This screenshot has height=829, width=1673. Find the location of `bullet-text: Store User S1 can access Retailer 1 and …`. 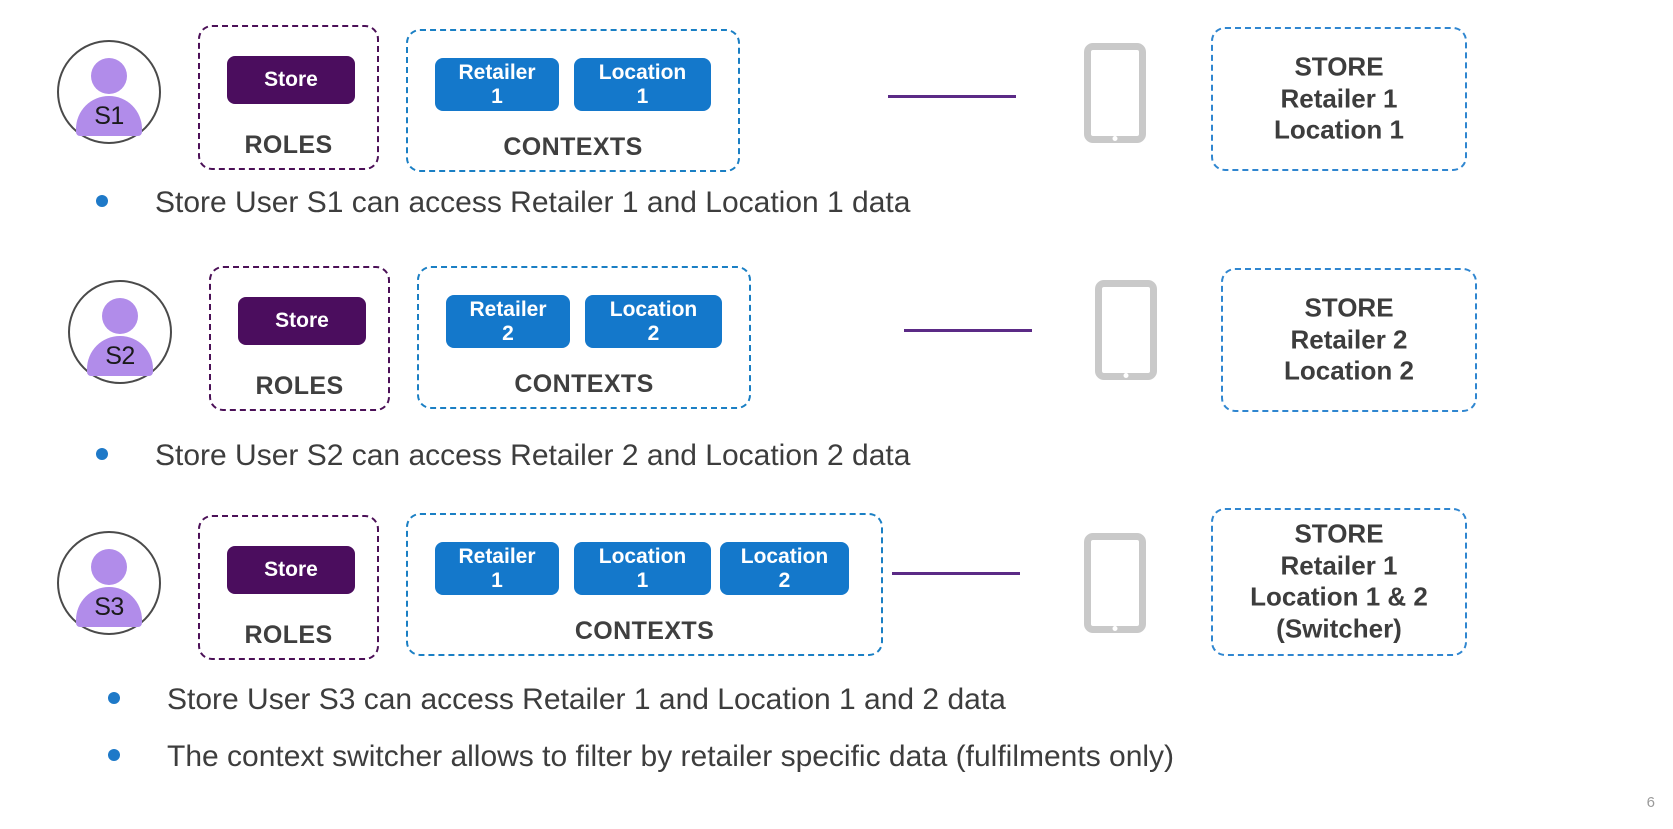

bullet-text: Store User S1 can access Retailer 1 and … is located at coordinates (533, 202).